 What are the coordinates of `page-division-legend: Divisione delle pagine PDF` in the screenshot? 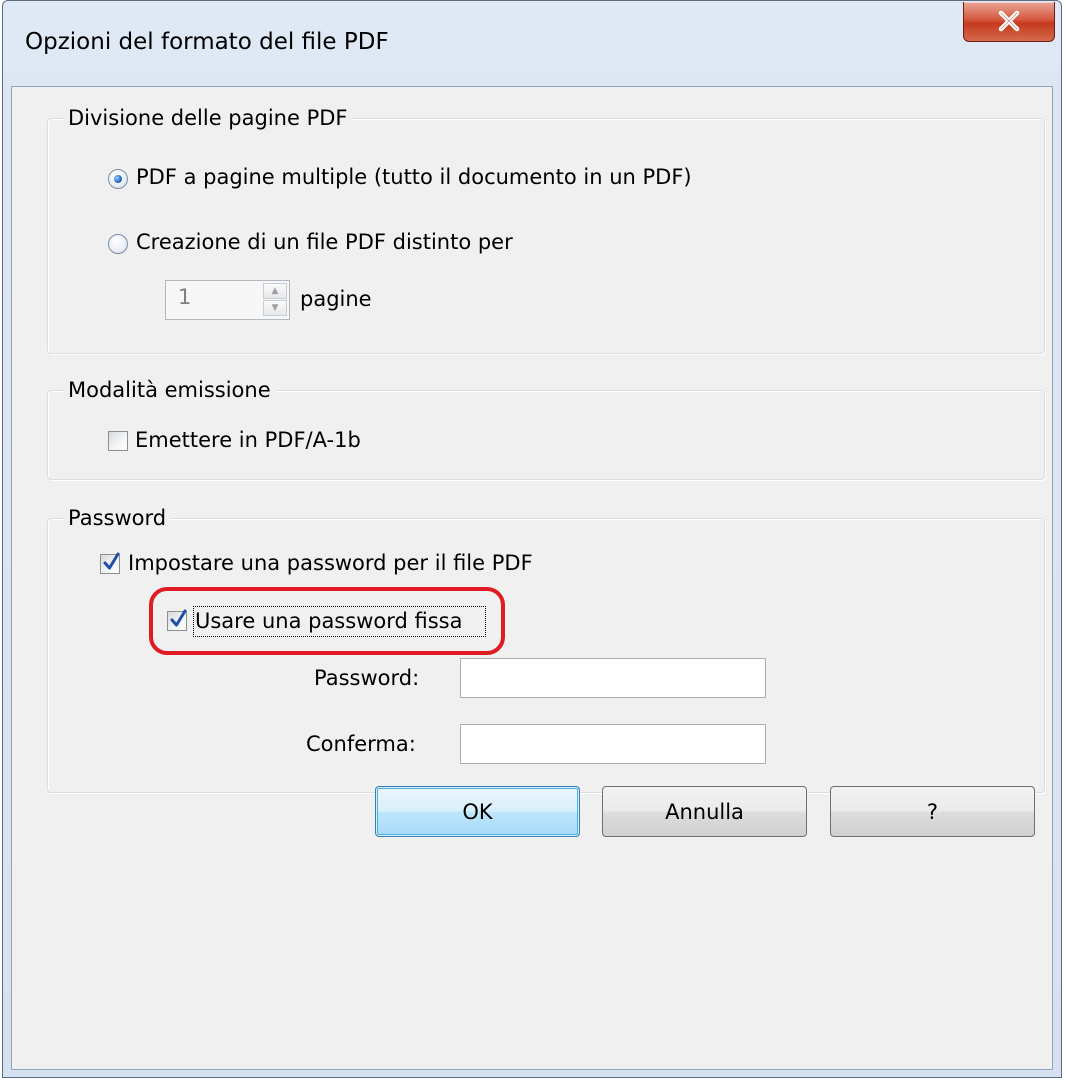 It's located at (208, 118).